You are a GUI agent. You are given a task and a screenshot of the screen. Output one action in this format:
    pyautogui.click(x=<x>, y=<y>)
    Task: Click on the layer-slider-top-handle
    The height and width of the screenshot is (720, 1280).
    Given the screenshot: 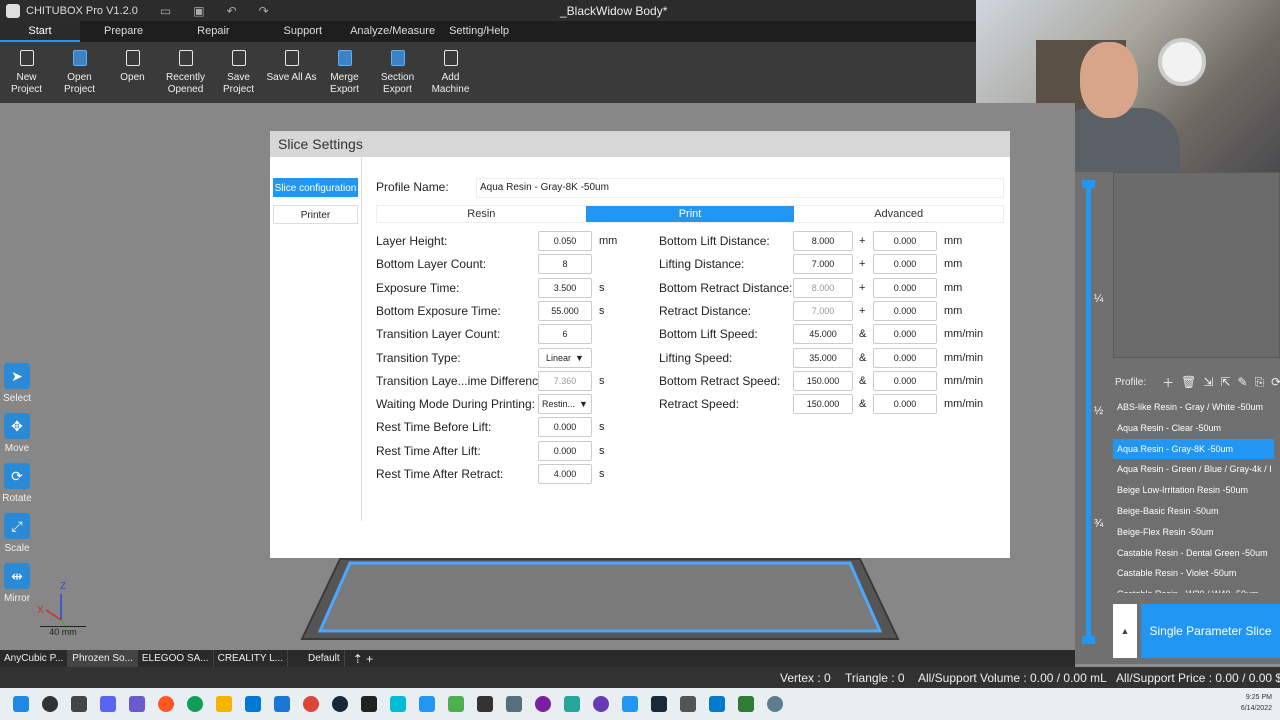 What is the action you would take?
    pyautogui.click(x=1088, y=184)
    